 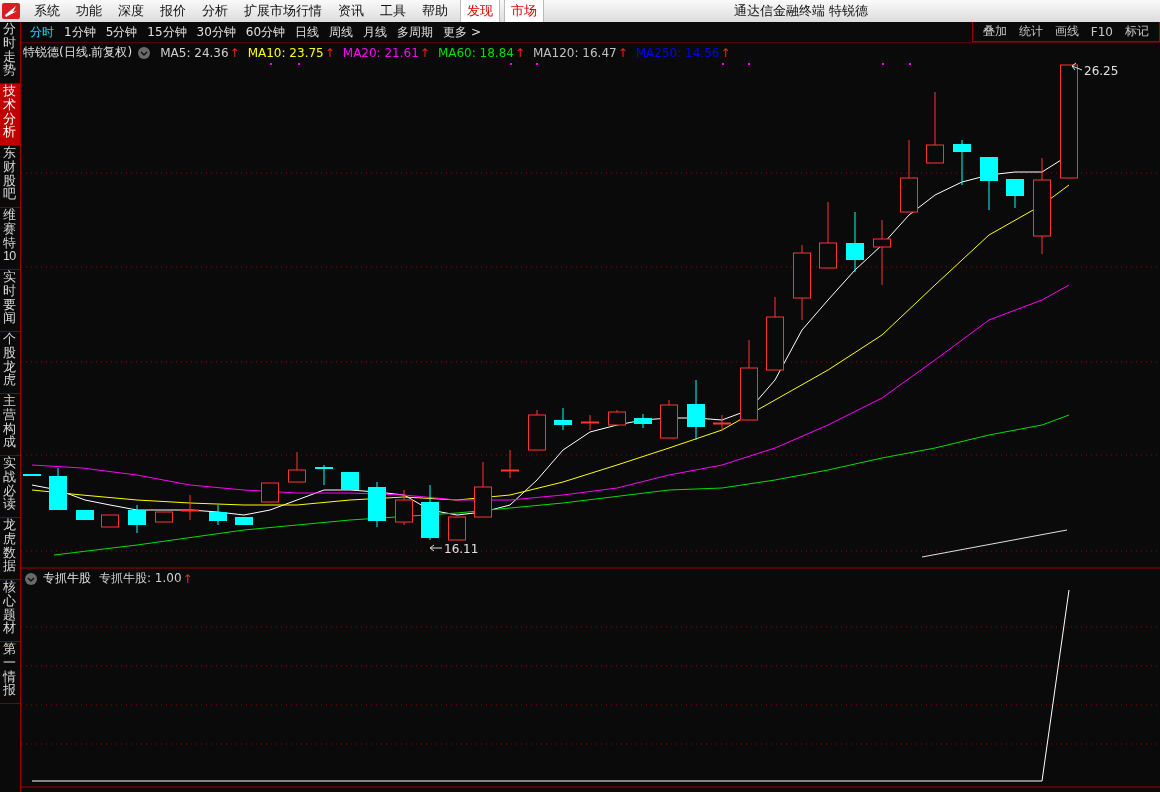 What do you see at coordinates (1137, 31) in the screenshot?
I see `tool-button: 标记` at bounding box center [1137, 31].